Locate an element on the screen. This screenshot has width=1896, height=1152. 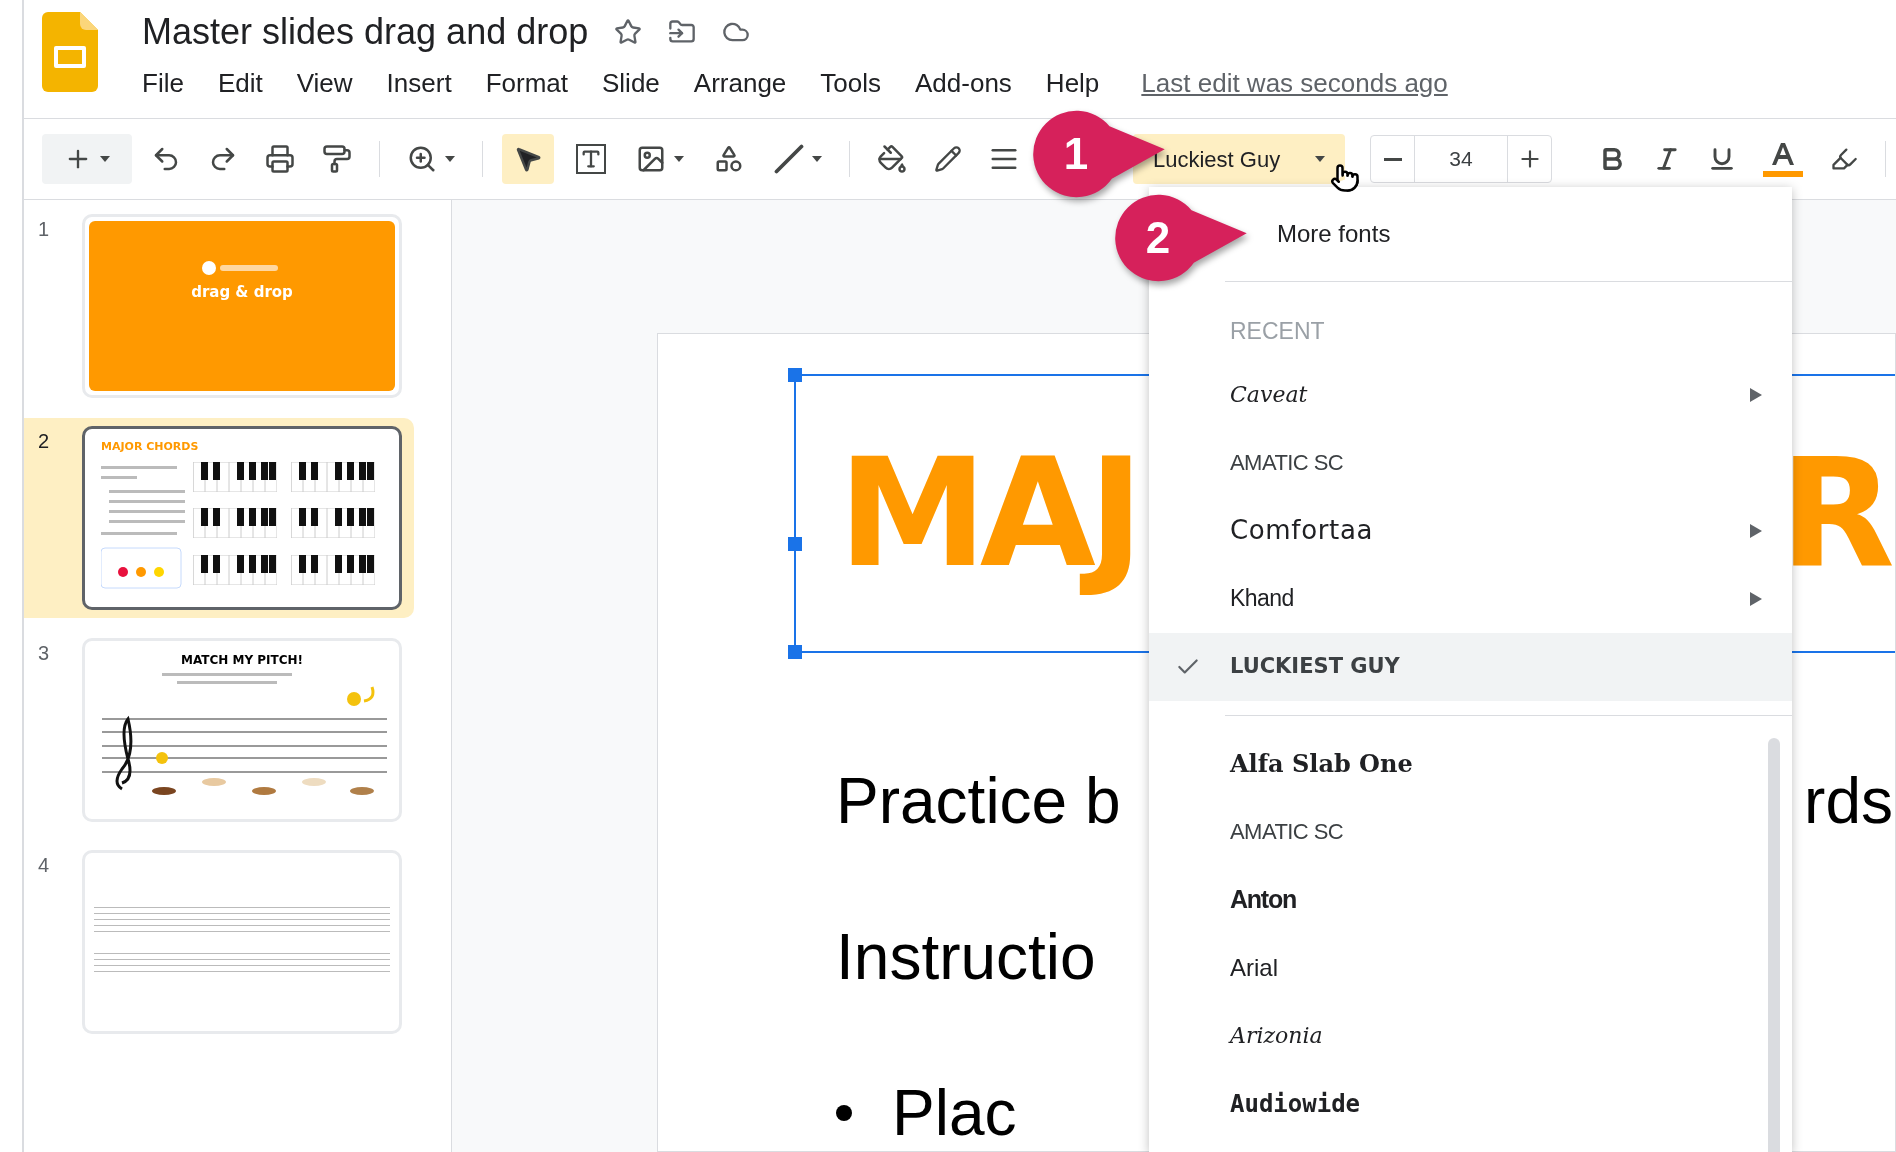
pencil-icon is located at coordinates (948, 159).